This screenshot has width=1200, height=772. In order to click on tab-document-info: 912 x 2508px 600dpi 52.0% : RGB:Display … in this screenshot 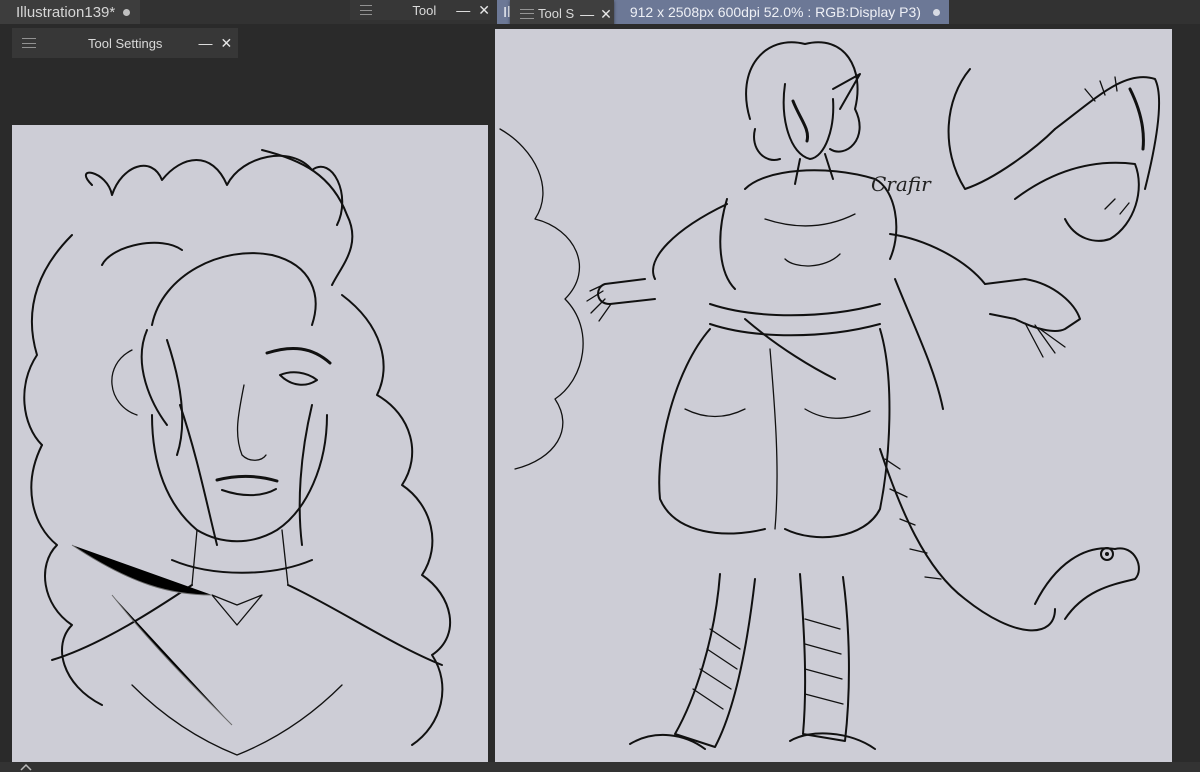, I will do `click(775, 12)`.